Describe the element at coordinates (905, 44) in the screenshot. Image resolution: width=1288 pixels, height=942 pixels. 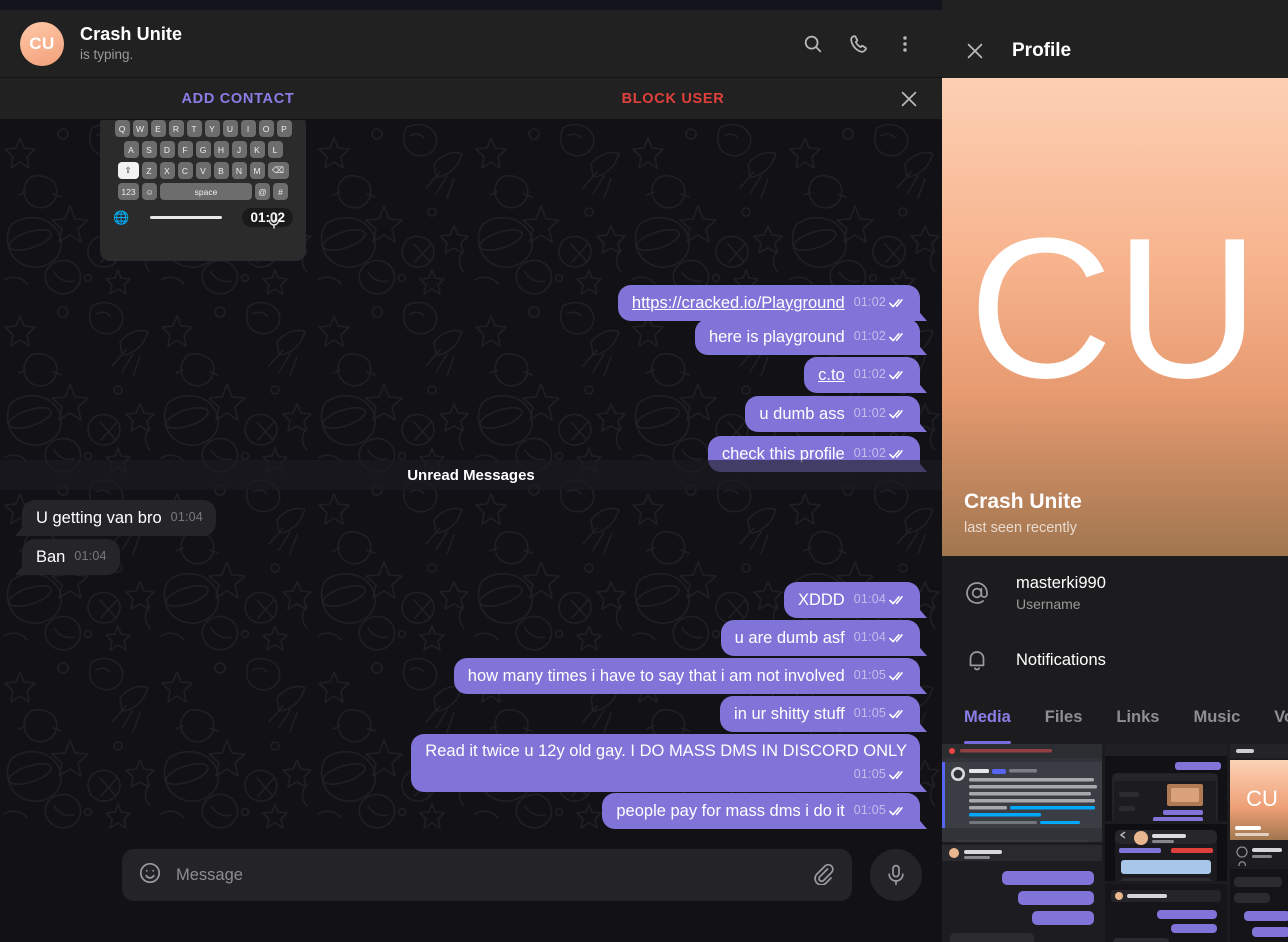
I see `more-vertical-icon` at that location.